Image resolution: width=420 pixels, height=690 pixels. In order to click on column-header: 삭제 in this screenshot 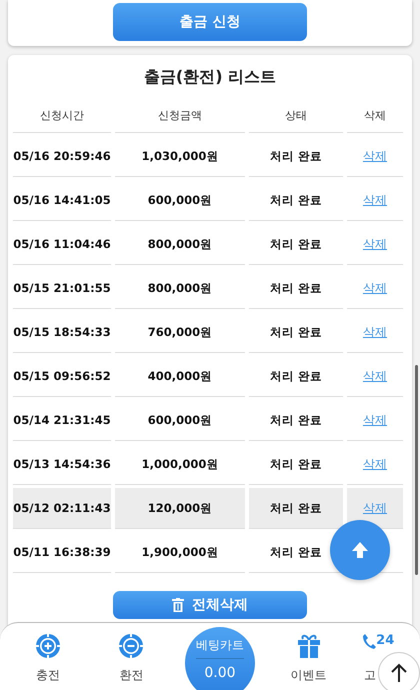, I will do `click(375, 116)`.